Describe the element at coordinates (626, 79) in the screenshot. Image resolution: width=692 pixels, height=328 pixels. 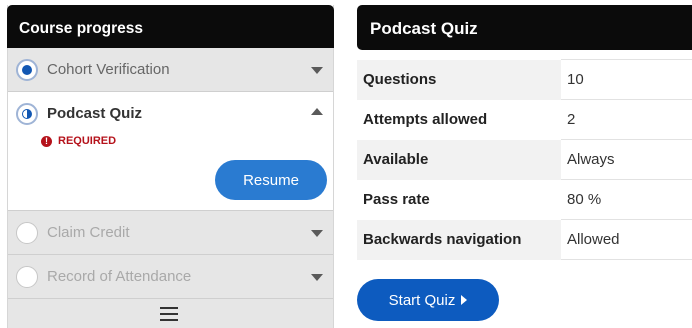
I see `row-value: 10` at that location.